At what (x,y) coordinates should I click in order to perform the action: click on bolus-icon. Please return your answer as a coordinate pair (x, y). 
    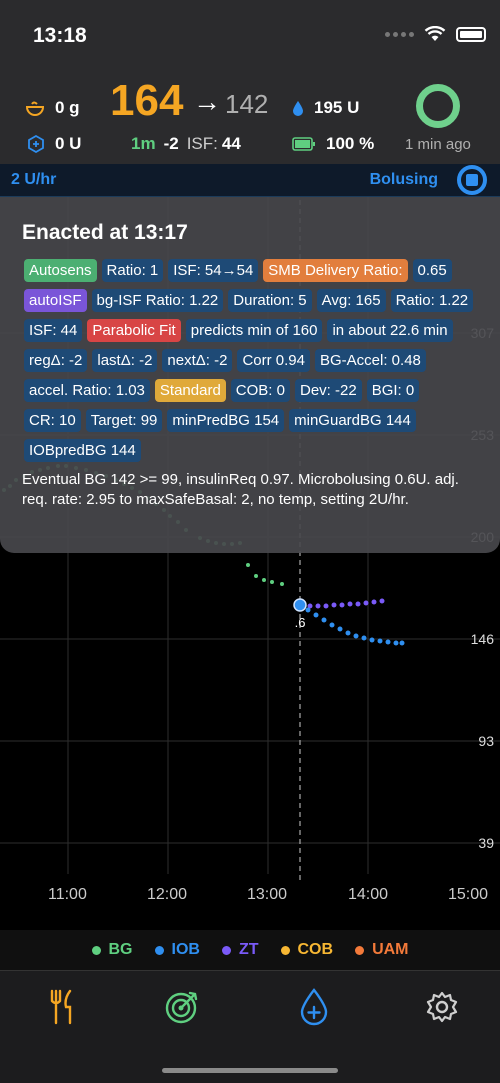
    Looking at the image, I should click on (314, 1007).